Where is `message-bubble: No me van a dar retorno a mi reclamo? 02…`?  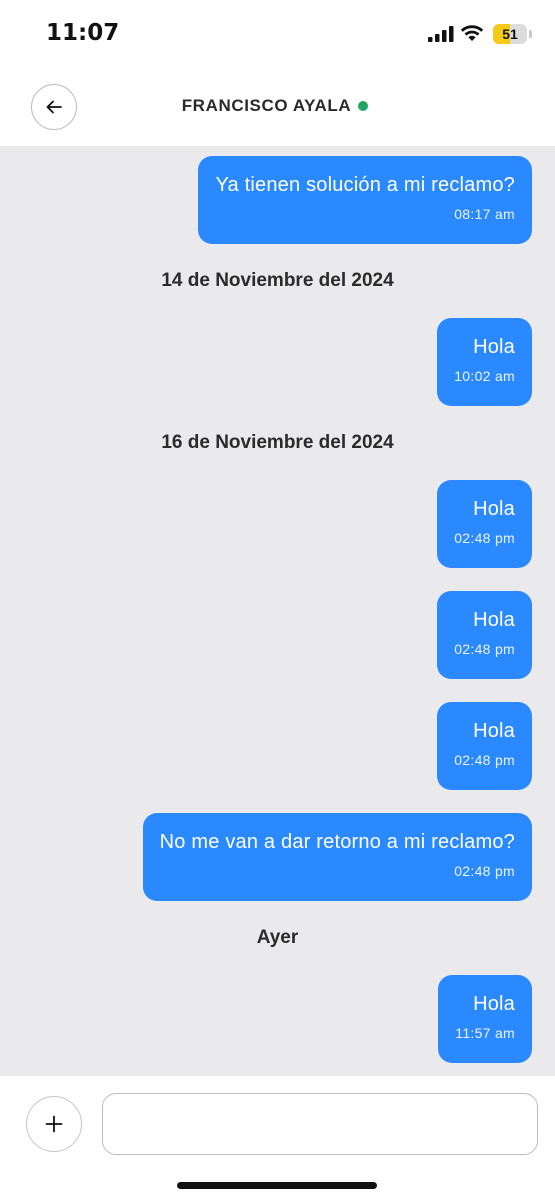 message-bubble: No me van a dar retorno a mi reclamo? 02… is located at coordinates (337, 857).